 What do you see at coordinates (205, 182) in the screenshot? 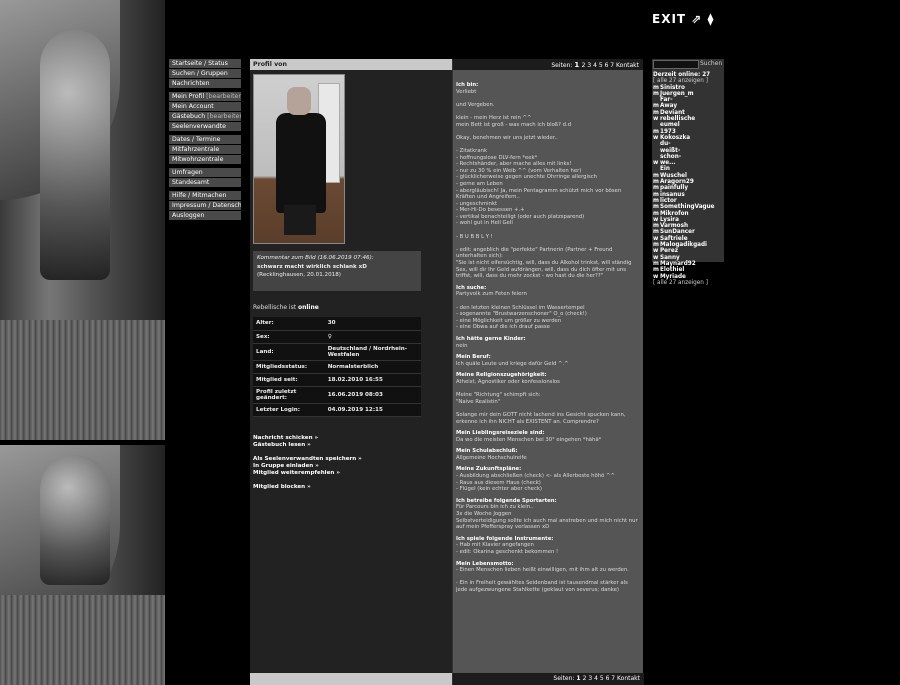
I see `nav-item-standesamt: Standesamt` at bounding box center [205, 182].